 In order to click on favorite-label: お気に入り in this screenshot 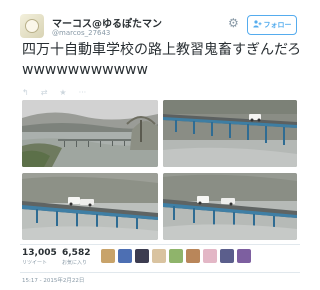, I will do `click(75, 263)`.